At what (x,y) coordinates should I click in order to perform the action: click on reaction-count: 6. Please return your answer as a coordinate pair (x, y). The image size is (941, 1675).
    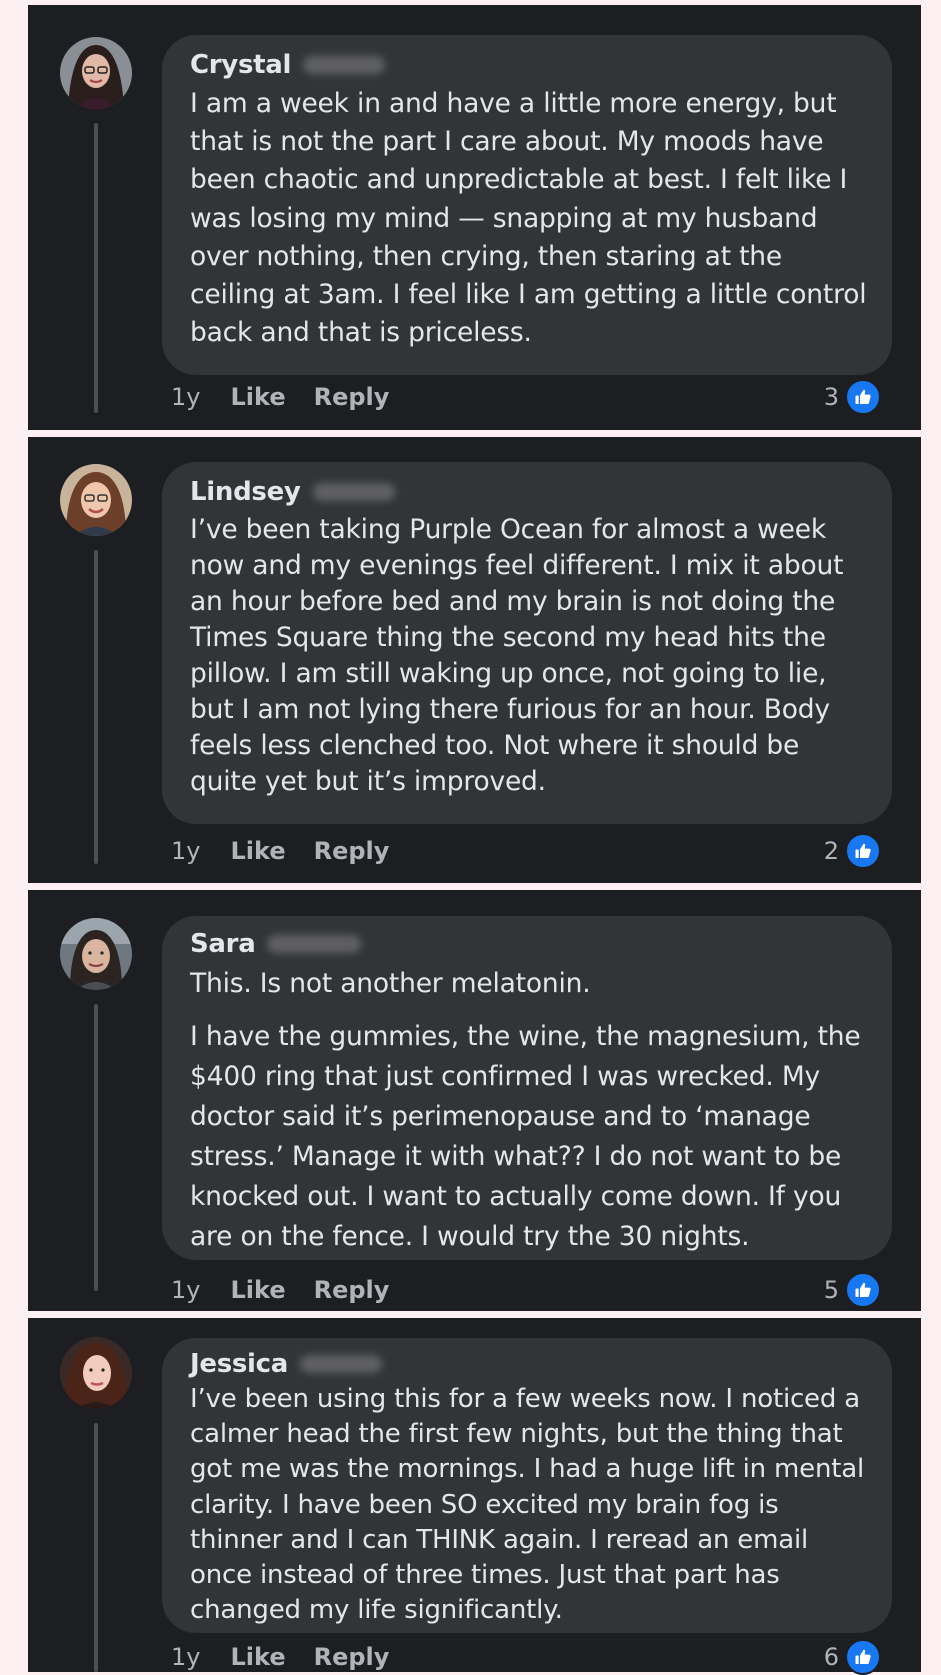
    Looking at the image, I should click on (831, 1657).